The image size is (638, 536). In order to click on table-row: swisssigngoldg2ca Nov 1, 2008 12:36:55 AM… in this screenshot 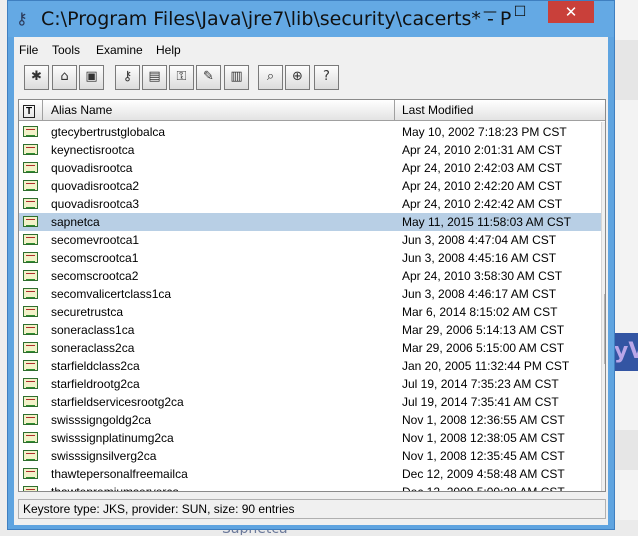, I will do `click(310, 420)`.